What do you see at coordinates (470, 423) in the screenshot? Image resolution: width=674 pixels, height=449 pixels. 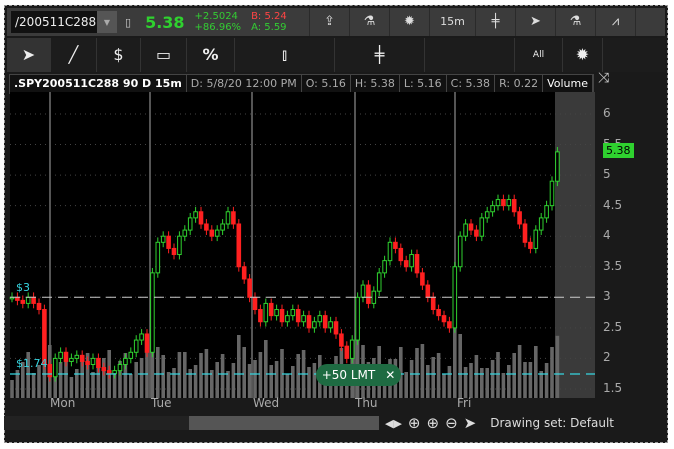 I see `cursor-icon: ➤` at bounding box center [470, 423].